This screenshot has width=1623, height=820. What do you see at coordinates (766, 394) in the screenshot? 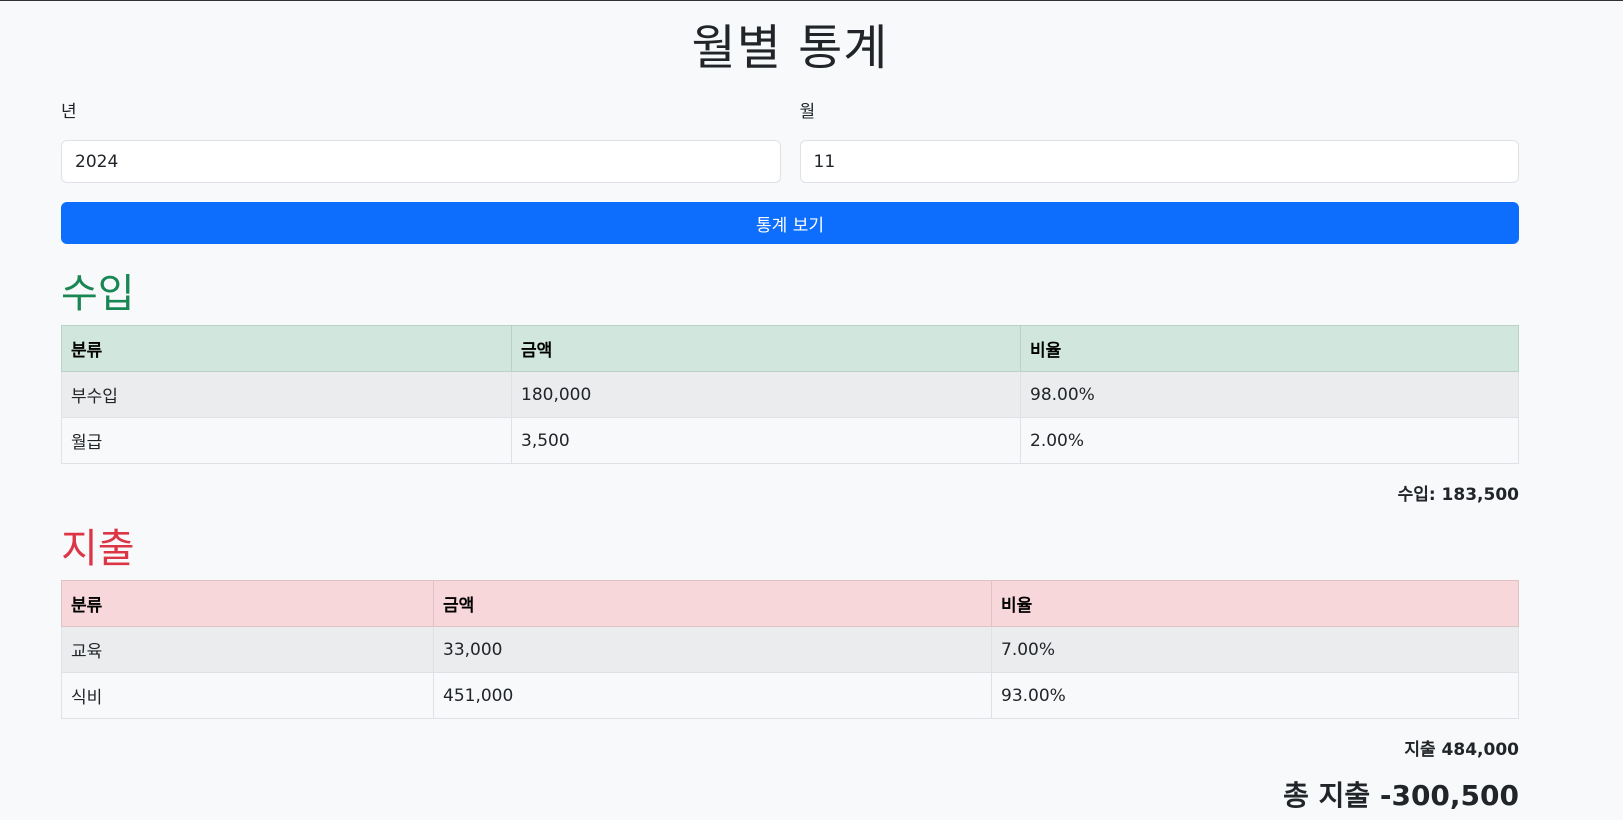
I see `income-amount-cell: 180,000` at bounding box center [766, 394].